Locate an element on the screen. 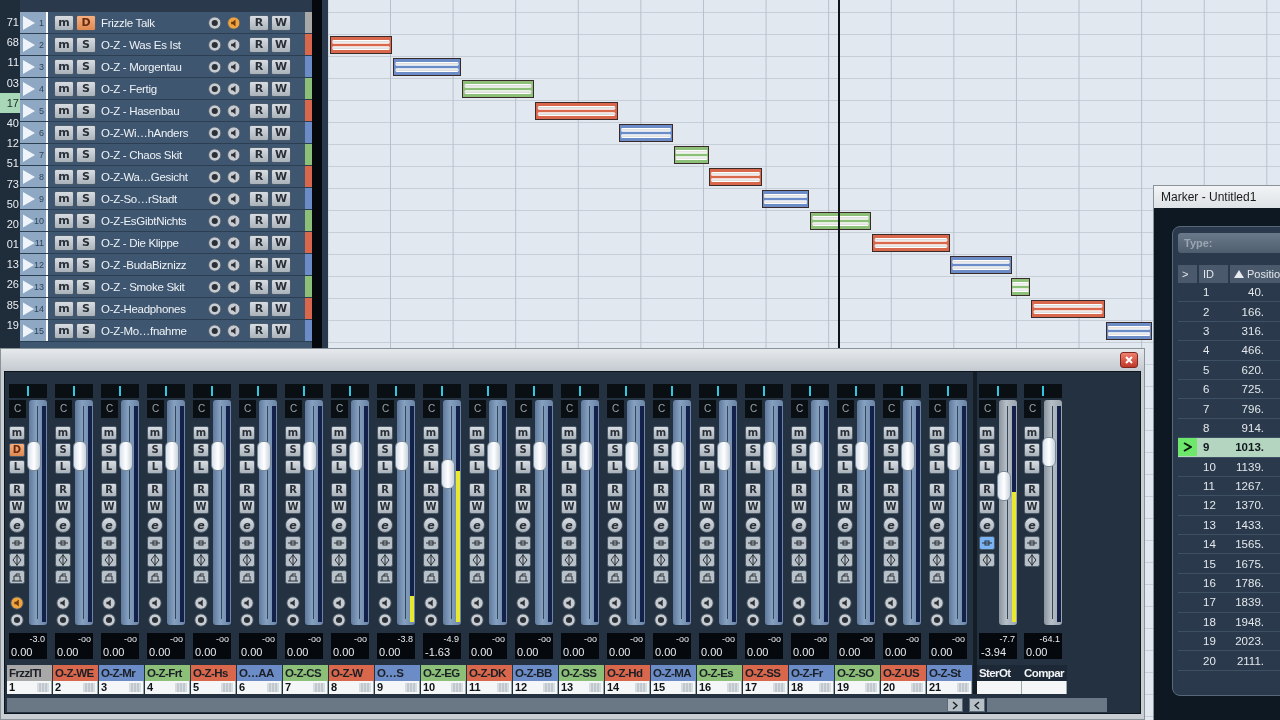 Image resolution: width=1280 pixels, height=720 pixels. marker-row: 6 725. is located at coordinates (1229, 389).